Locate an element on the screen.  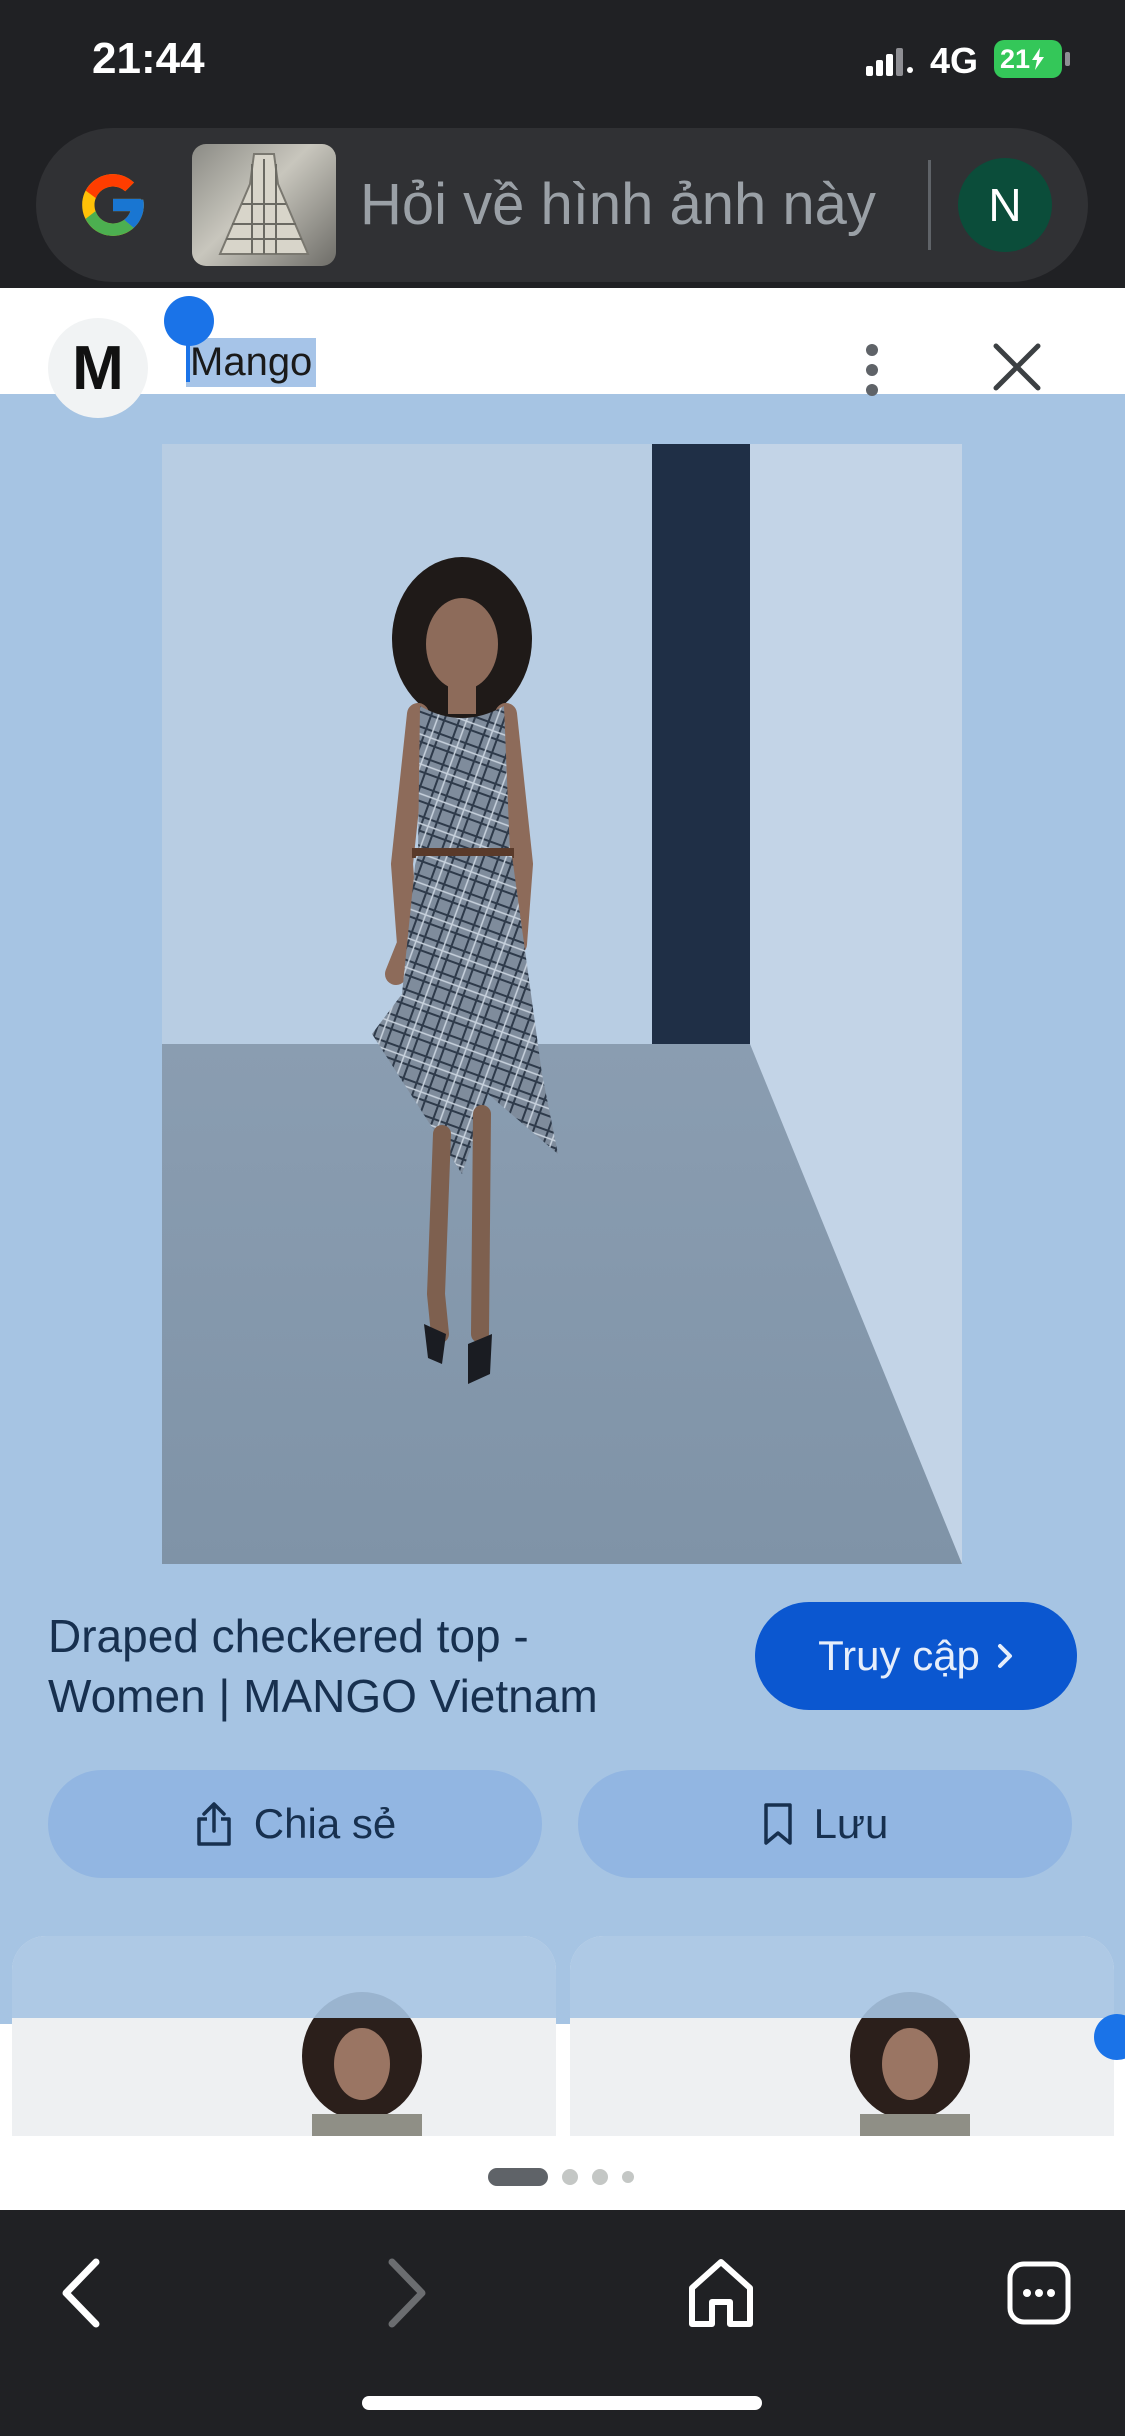
bookmark-icon is located at coordinates (777, 1824).